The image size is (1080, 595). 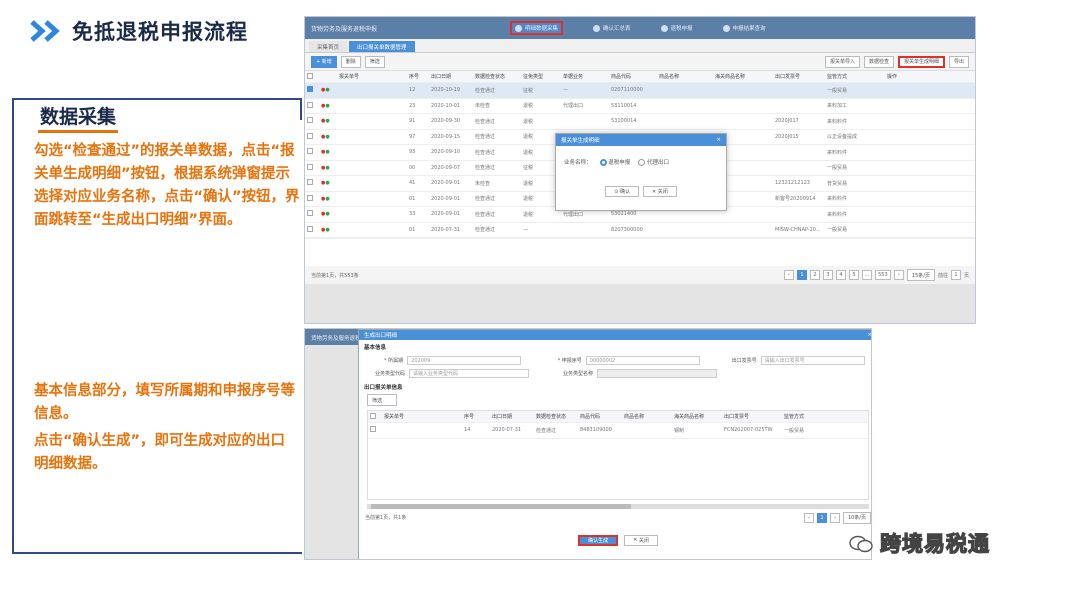 What do you see at coordinates (164, 402) in the screenshot?
I see `step-description-2: 基本信息部分，填写所属期和申报序号等信息。` at bounding box center [164, 402].